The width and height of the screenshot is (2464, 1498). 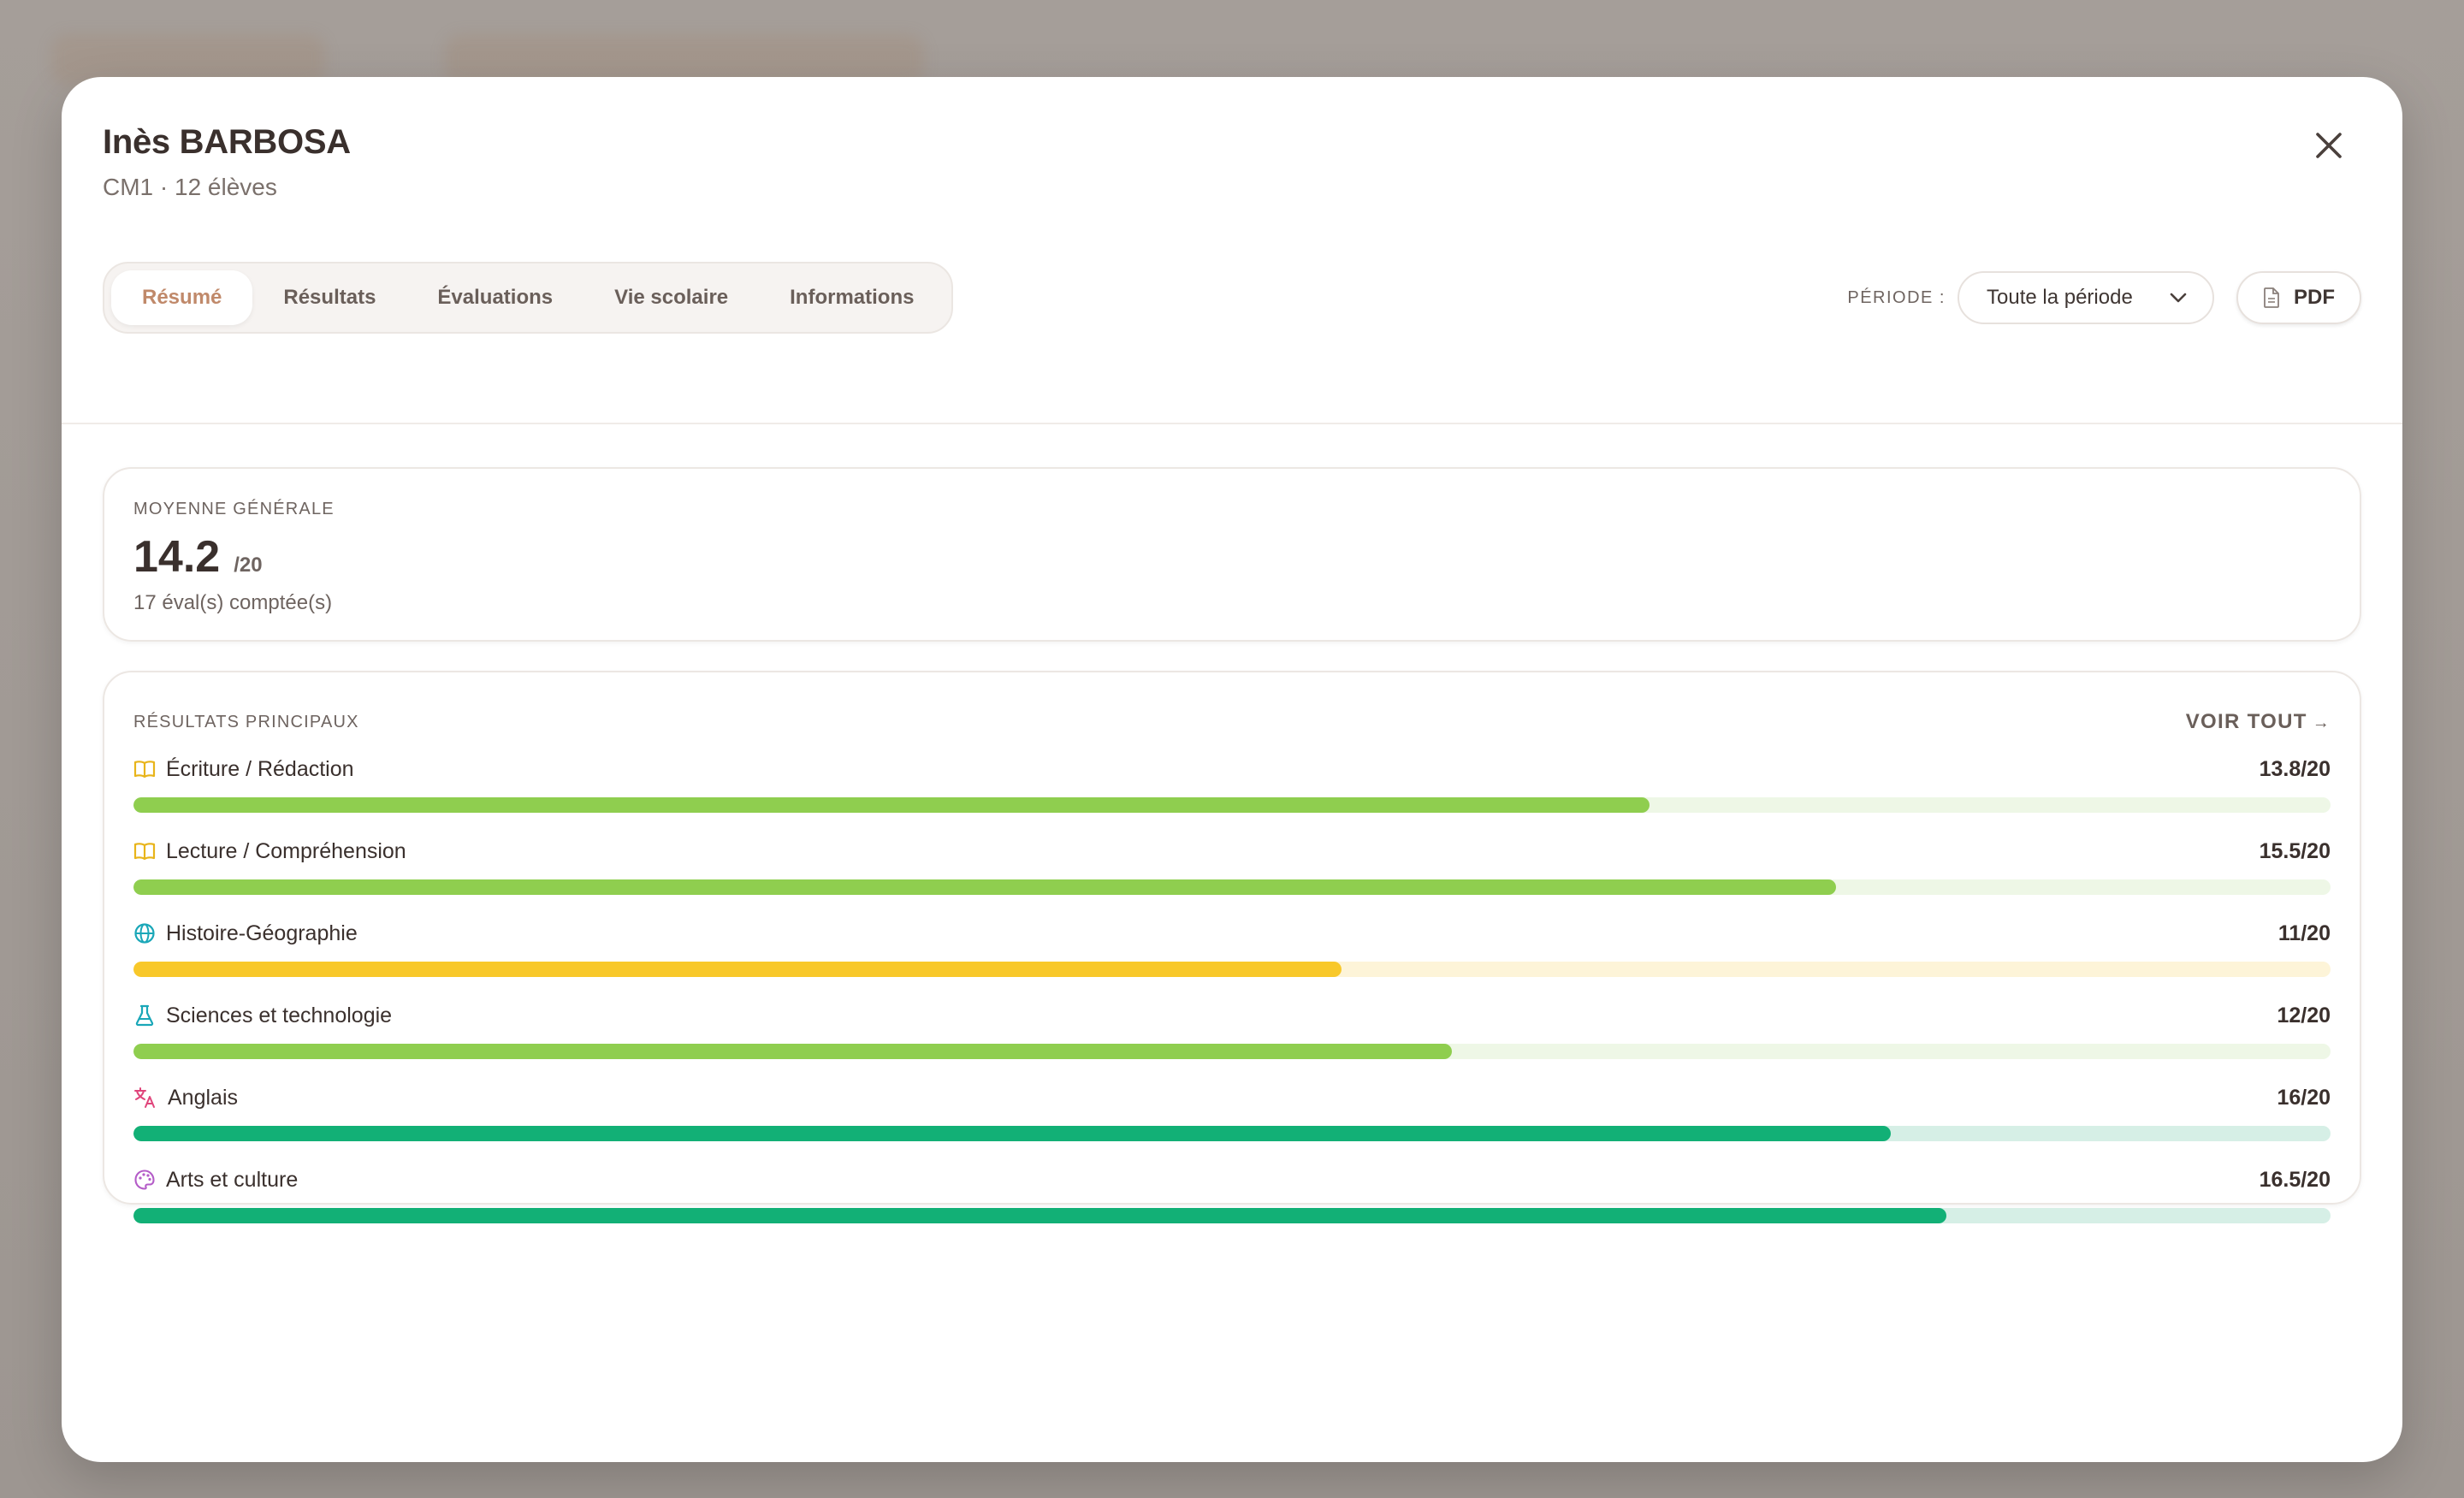 What do you see at coordinates (1232, 1113) in the screenshot?
I see `subject-item: Anglais 16/20` at bounding box center [1232, 1113].